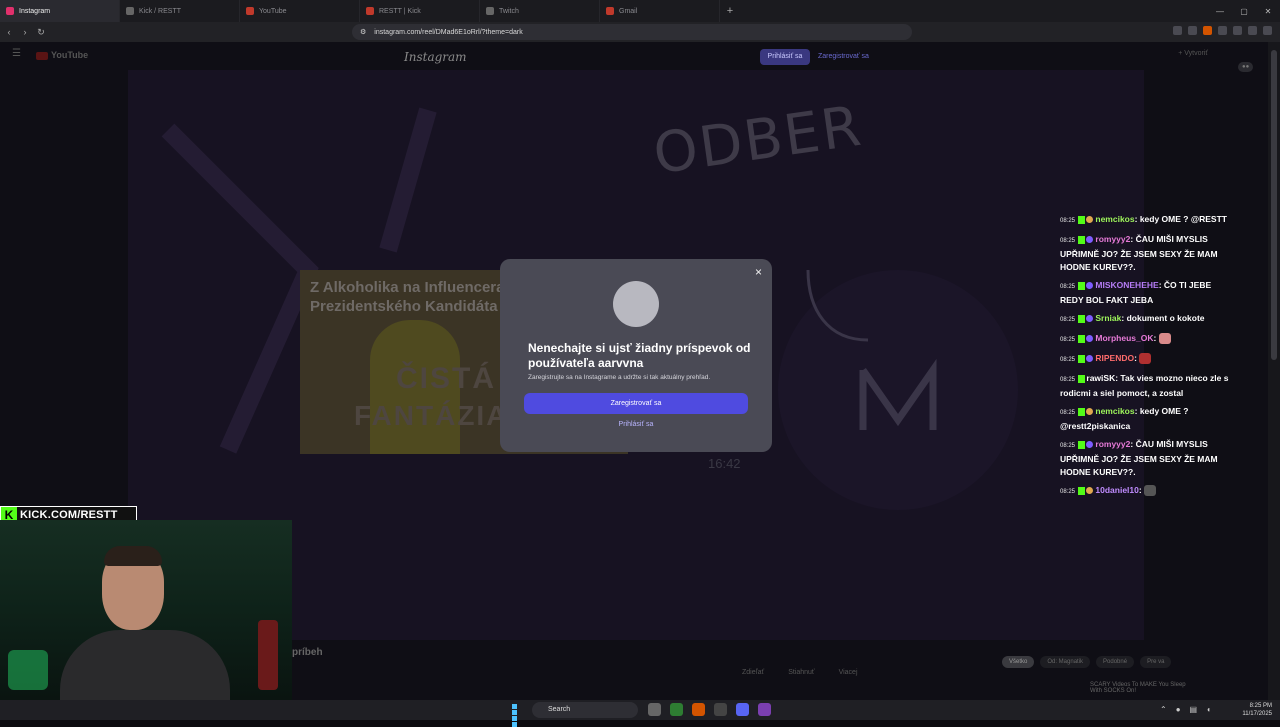 The width and height of the screenshot is (1280, 727). I want to click on chevron-up-icon: ⌃, so click(1163, 709).